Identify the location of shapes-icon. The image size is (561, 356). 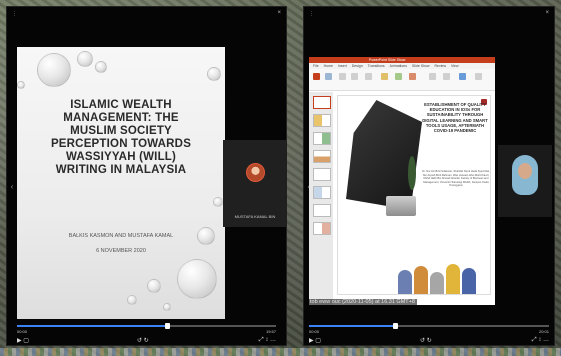
(384, 76).